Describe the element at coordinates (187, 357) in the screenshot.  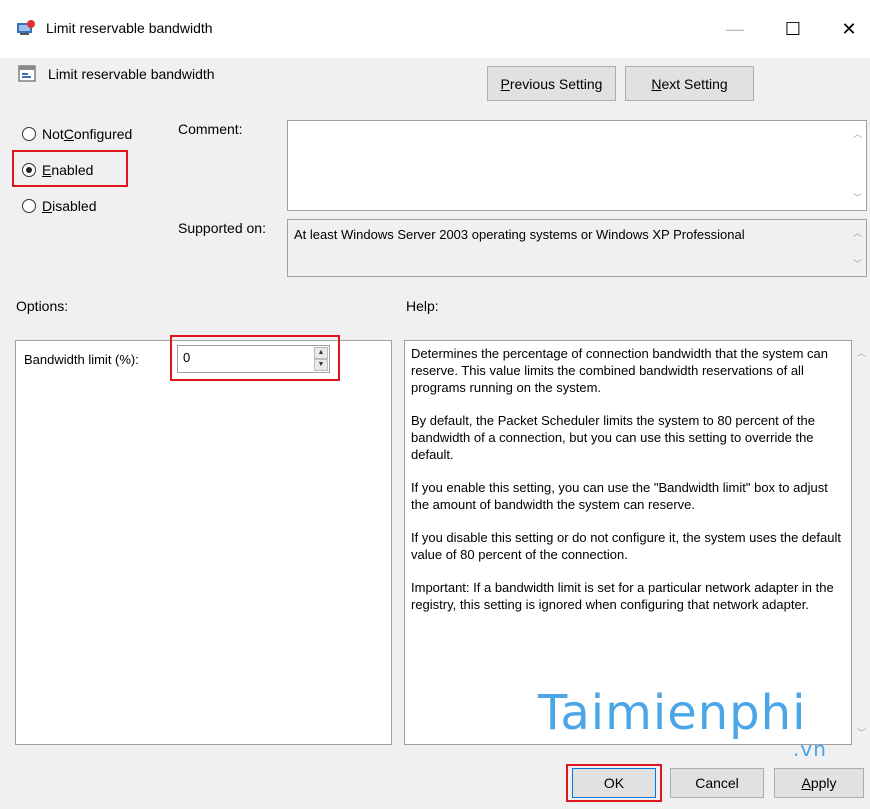
I see `bandwidth-limit-value: 0` at that location.